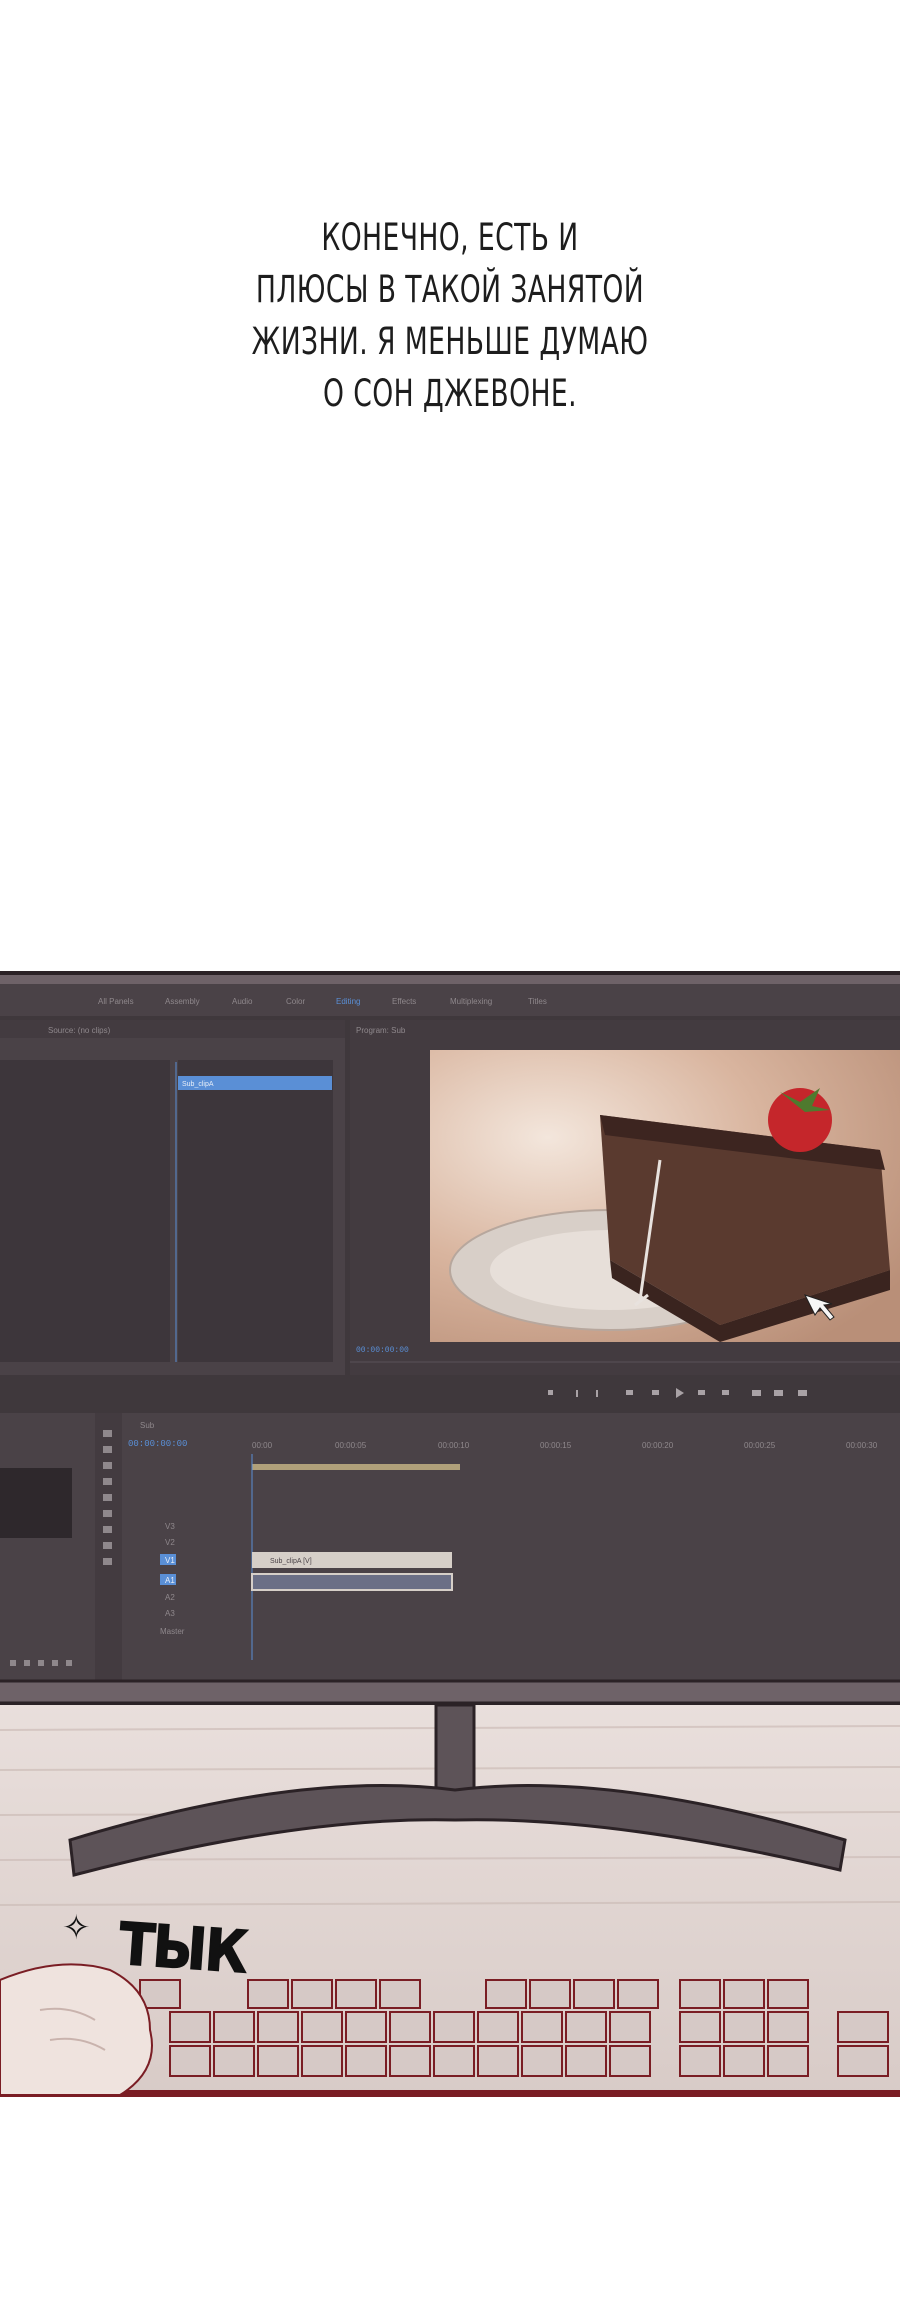 The height and width of the screenshot is (2312, 900). Describe the element at coordinates (116, 1001) in the screenshot. I see `menu-item: All Panels` at that location.